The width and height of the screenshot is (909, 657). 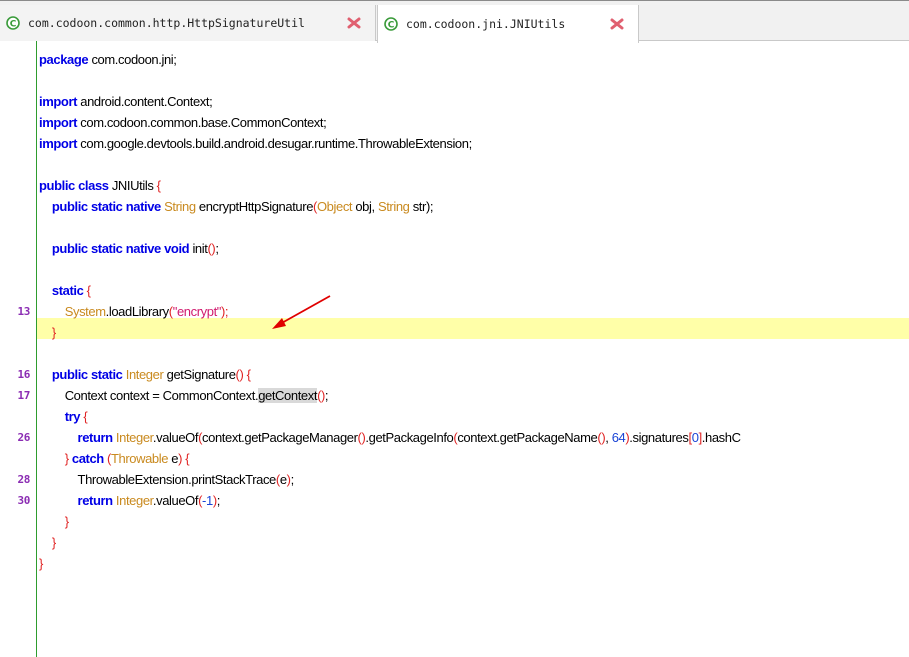 What do you see at coordinates (334, 206) in the screenshot?
I see `code-token: Object` at bounding box center [334, 206].